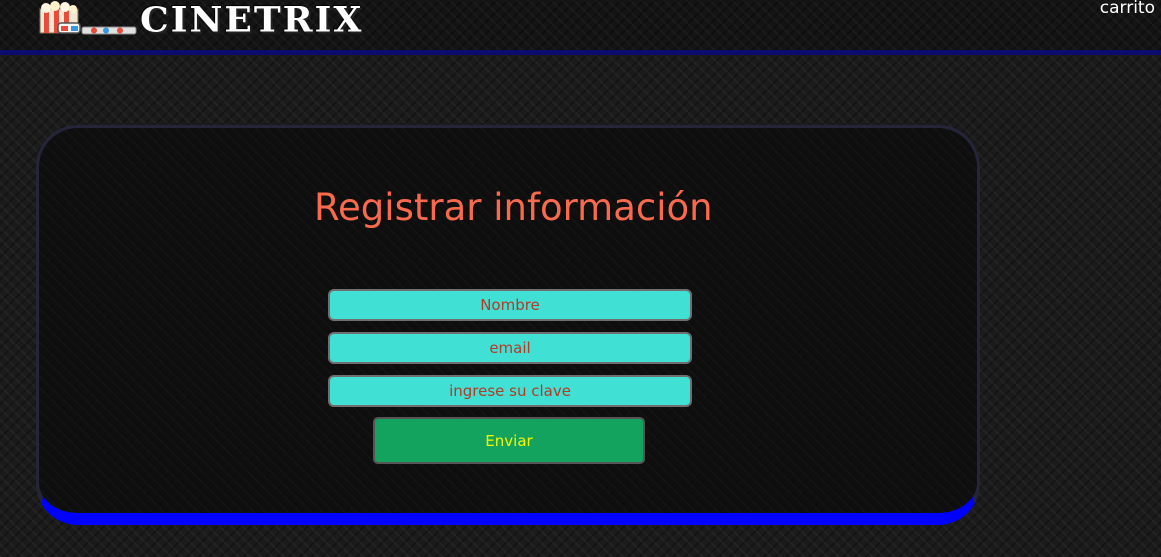  I want to click on submit-button: Enviar, so click(509, 440).